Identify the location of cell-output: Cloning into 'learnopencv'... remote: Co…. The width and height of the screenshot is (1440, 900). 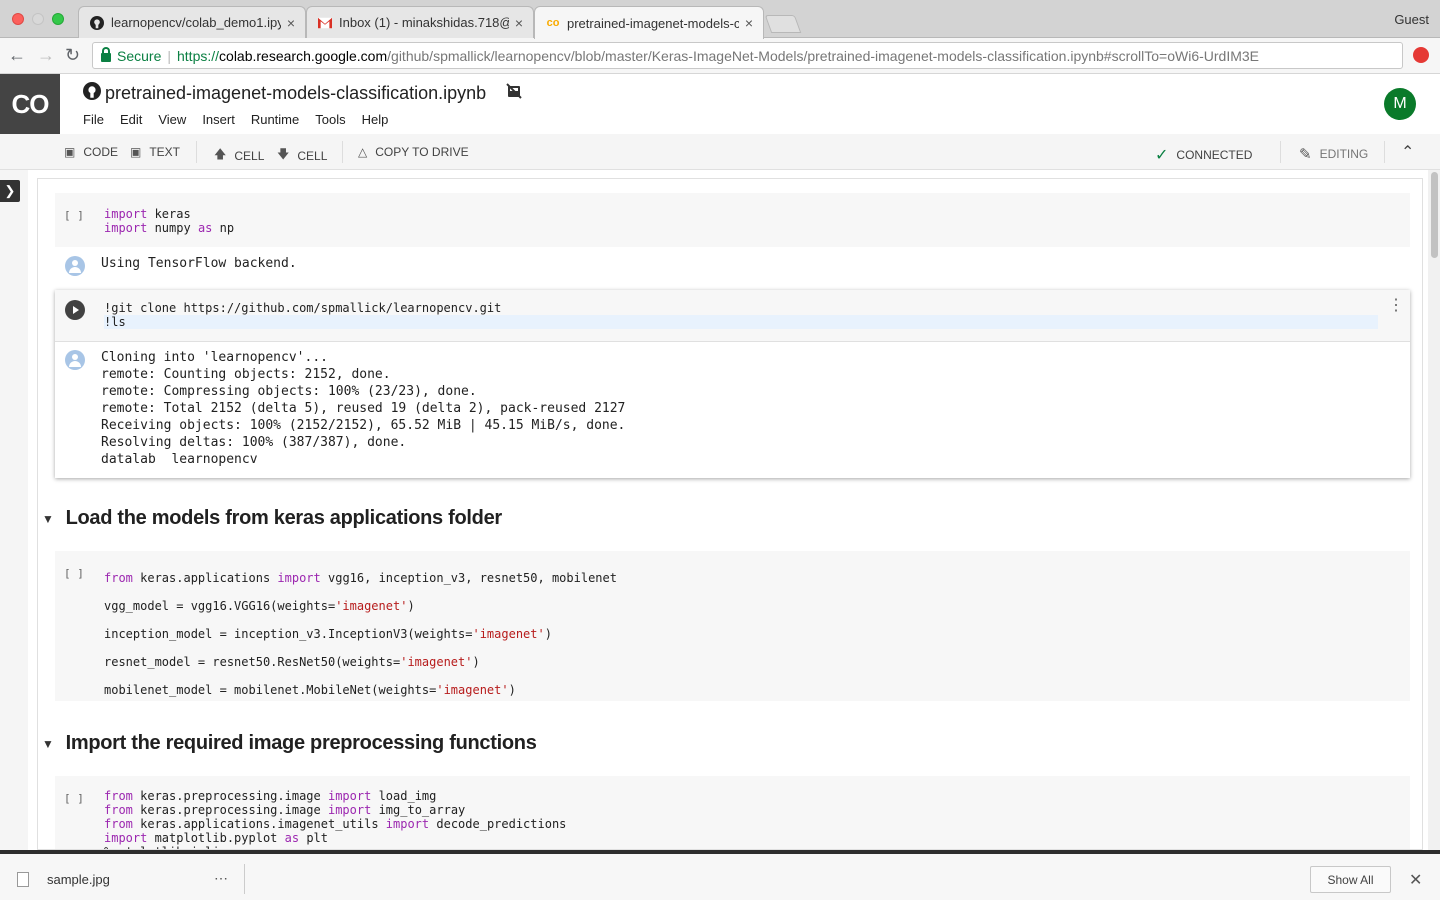
(363, 408).